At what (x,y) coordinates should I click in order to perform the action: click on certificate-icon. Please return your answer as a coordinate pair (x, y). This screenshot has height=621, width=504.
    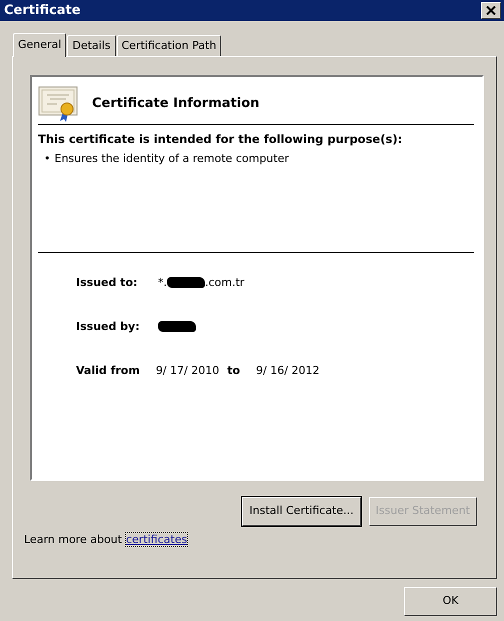
    Looking at the image, I should click on (59, 104).